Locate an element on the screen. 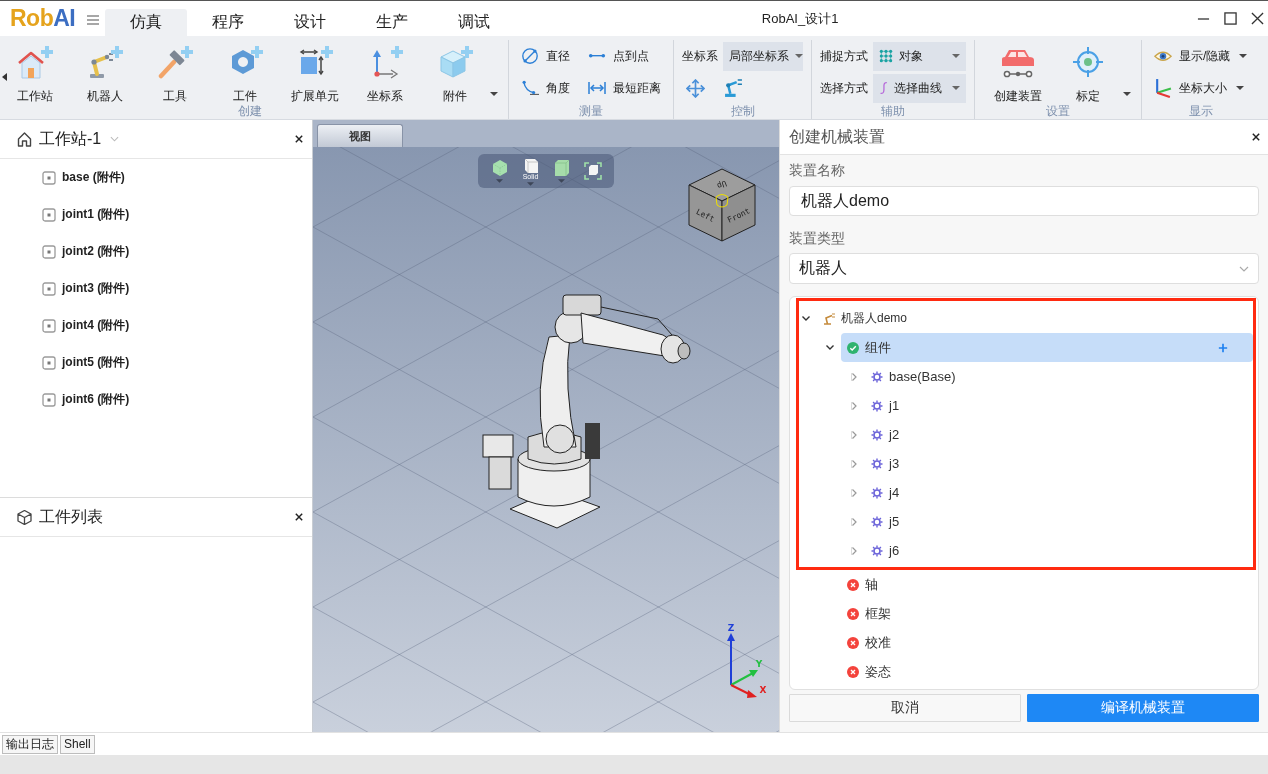 The height and width of the screenshot is (774, 1268). tree-item: j4 is located at coordinates (885, 492).